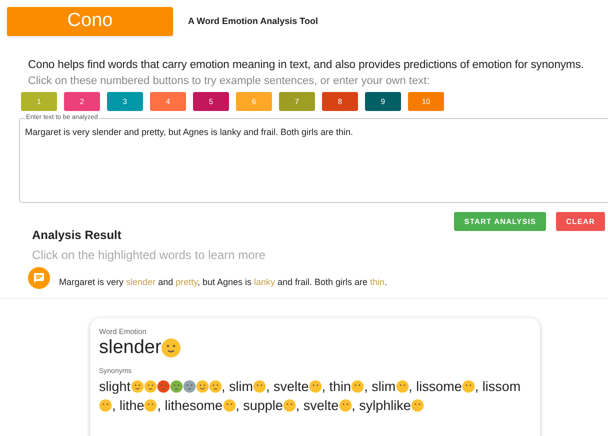 The height and width of the screenshot is (436, 608). What do you see at coordinates (202, 387) in the screenshot?
I see `happy-face-icon` at bounding box center [202, 387].